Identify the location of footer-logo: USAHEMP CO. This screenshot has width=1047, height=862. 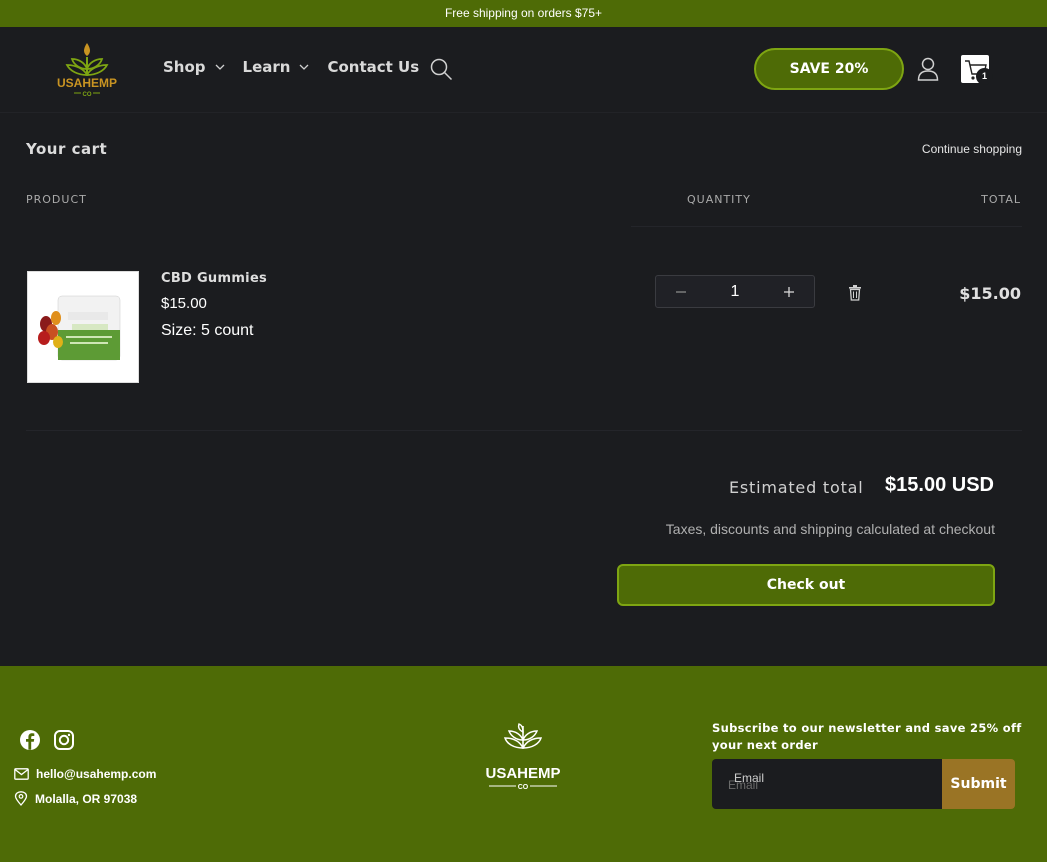
(525, 758).